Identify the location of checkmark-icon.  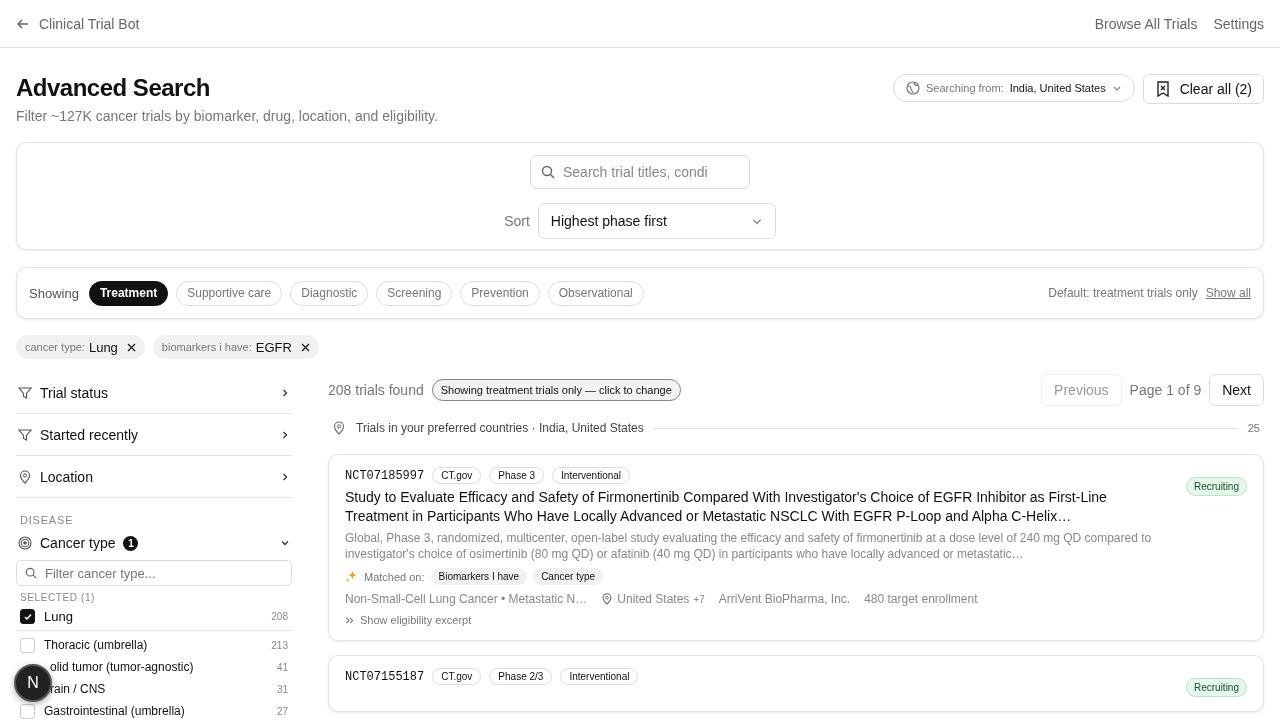
(27, 616).